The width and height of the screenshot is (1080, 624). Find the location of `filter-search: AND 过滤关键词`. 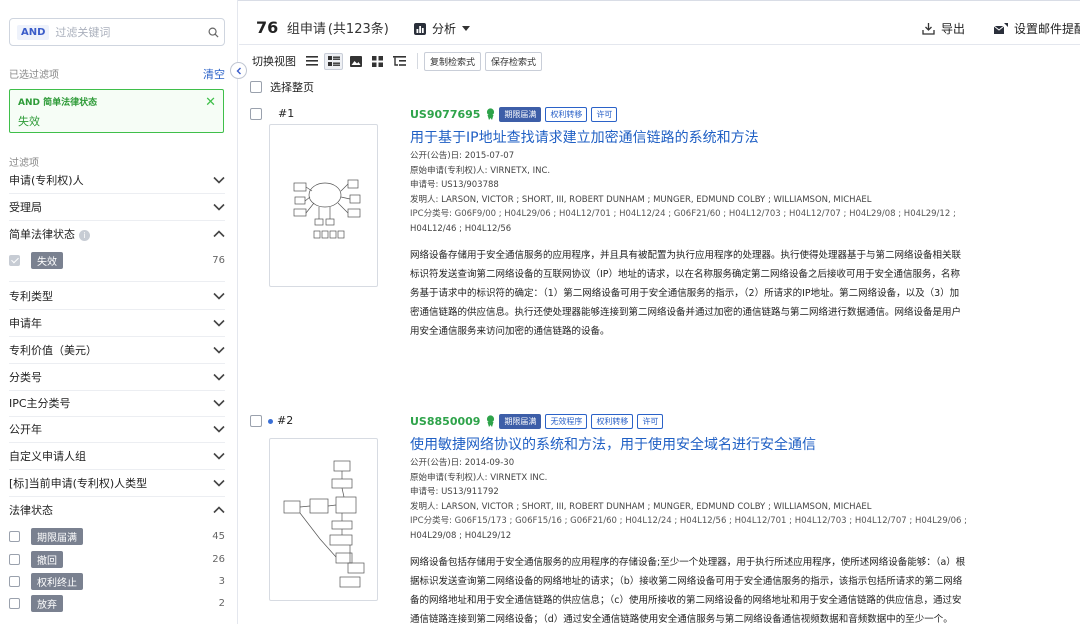

filter-search: AND 过滤关键词 is located at coordinates (117, 32).